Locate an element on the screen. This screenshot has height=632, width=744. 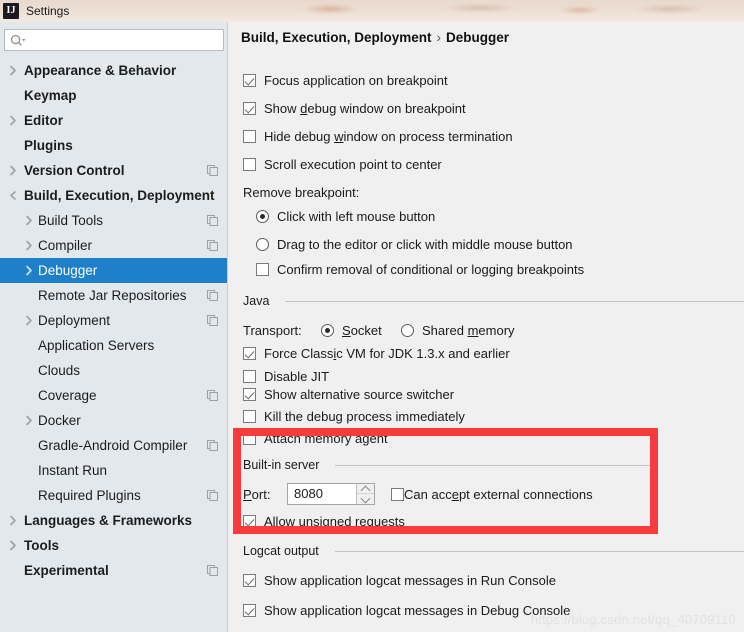
sidebar-item-editor: Editor is located at coordinates (113, 120).